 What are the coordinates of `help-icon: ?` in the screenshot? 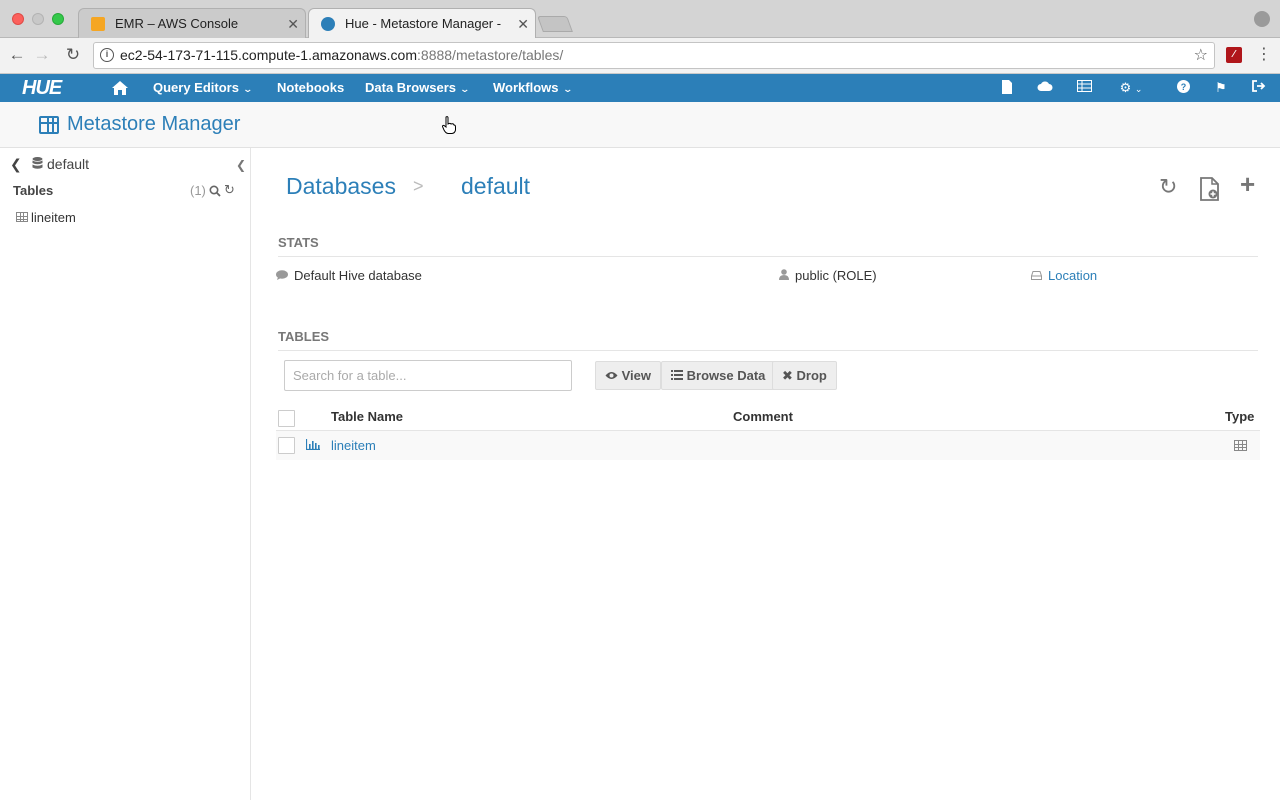 It's located at (1183, 88).